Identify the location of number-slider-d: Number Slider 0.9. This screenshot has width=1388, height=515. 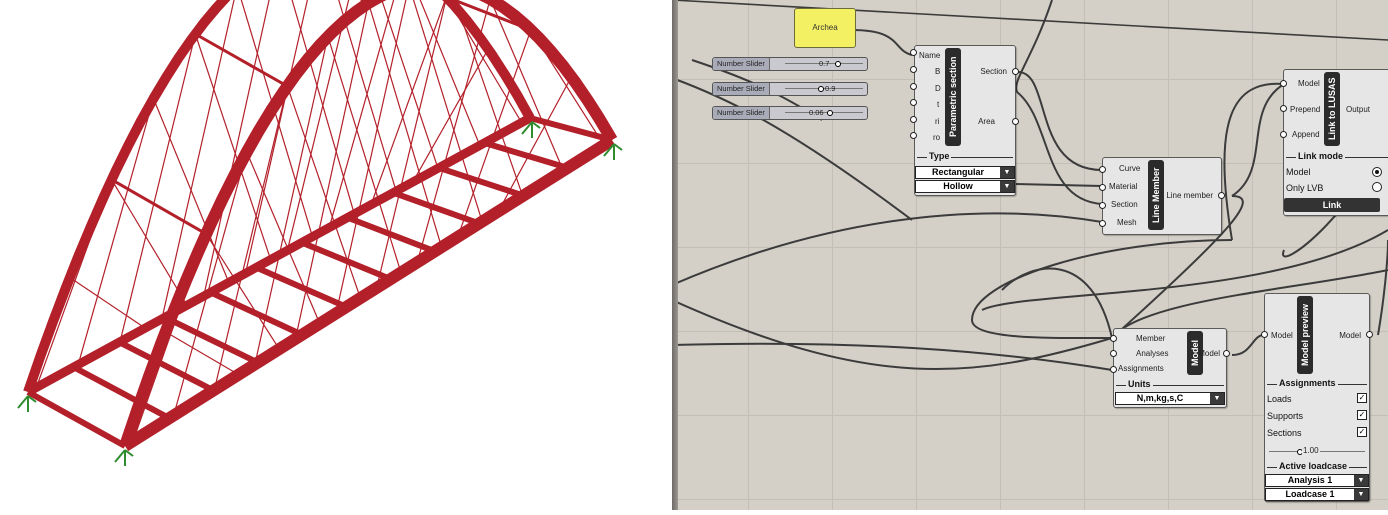
(790, 89).